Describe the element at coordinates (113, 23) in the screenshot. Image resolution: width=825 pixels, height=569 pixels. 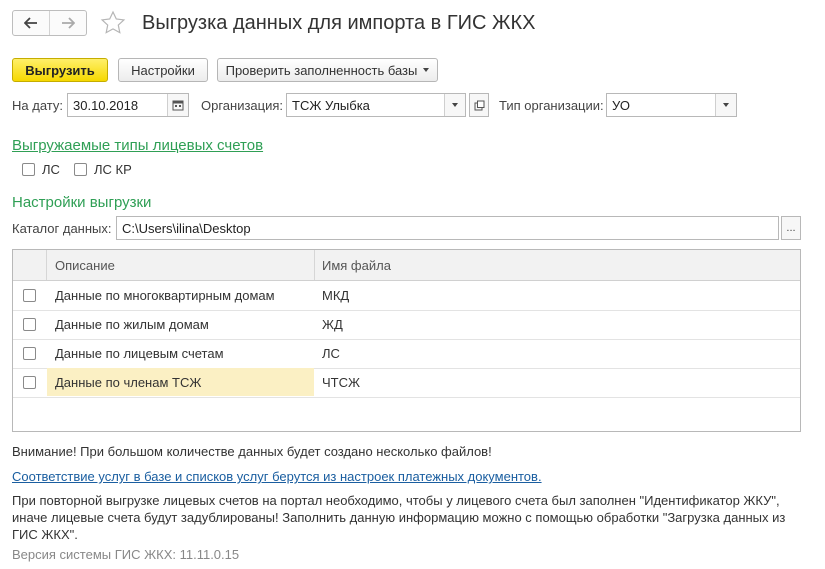
I see `star-icon` at that location.